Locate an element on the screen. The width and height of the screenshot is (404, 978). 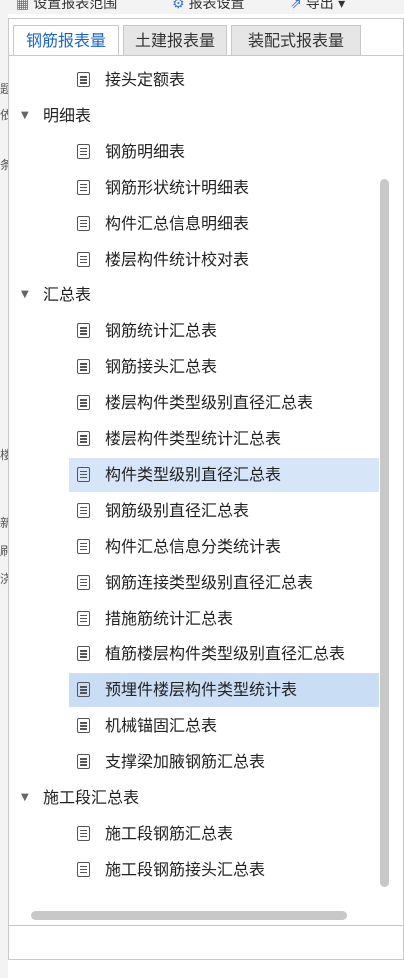
tree-item-label: 施工段汇总表 is located at coordinates (91, 797).